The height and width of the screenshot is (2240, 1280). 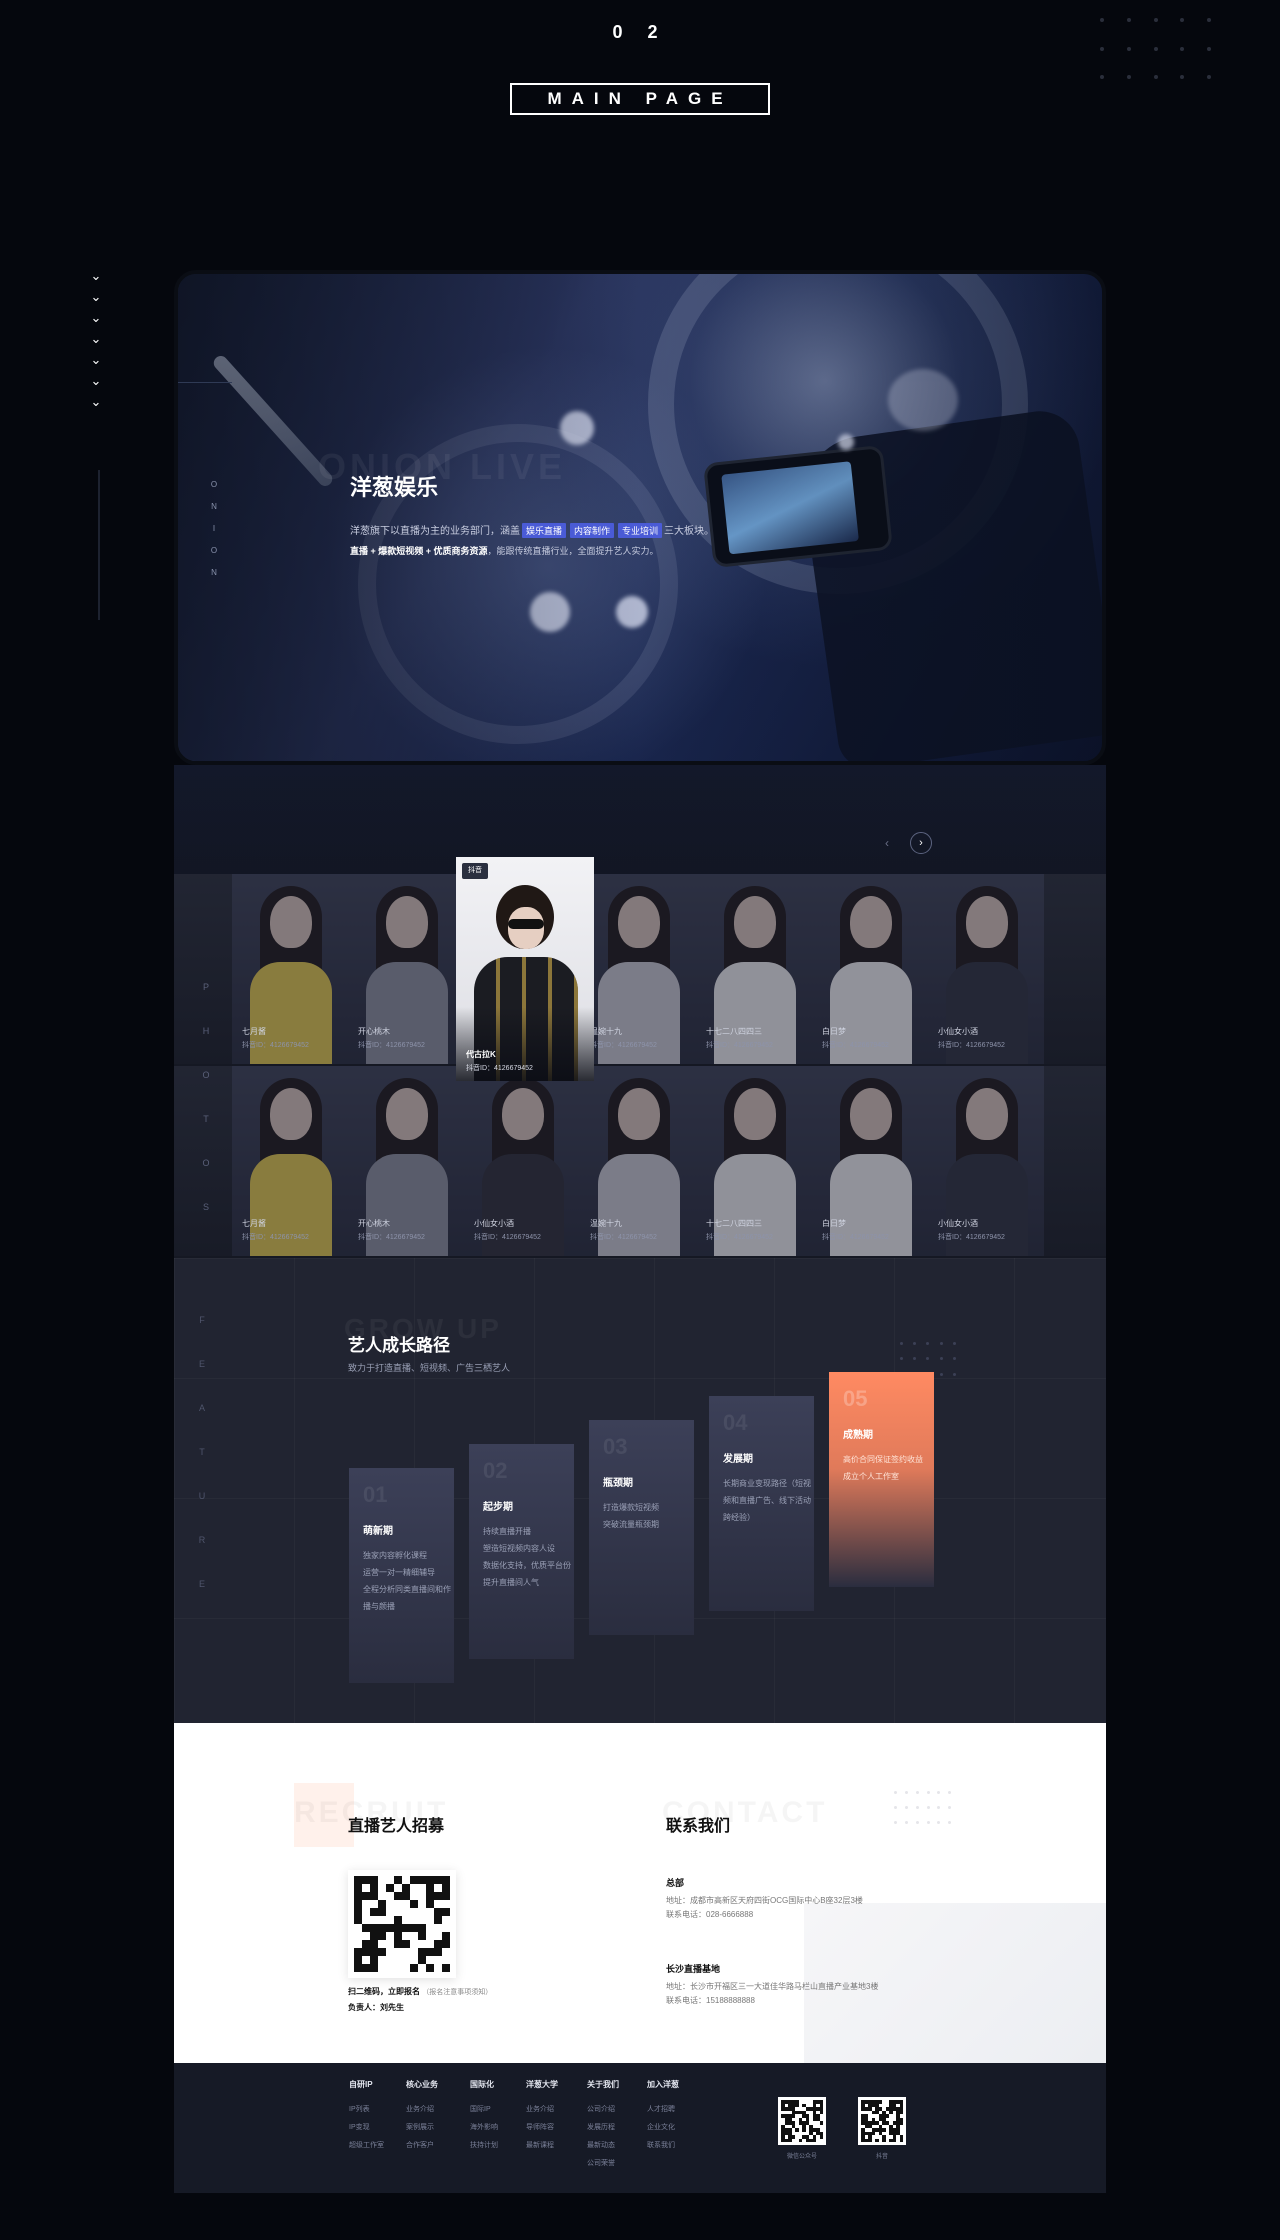 What do you see at coordinates (663, 2127) in the screenshot?
I see `footer-link: 企业文化` at bounding box center [663, 2127].